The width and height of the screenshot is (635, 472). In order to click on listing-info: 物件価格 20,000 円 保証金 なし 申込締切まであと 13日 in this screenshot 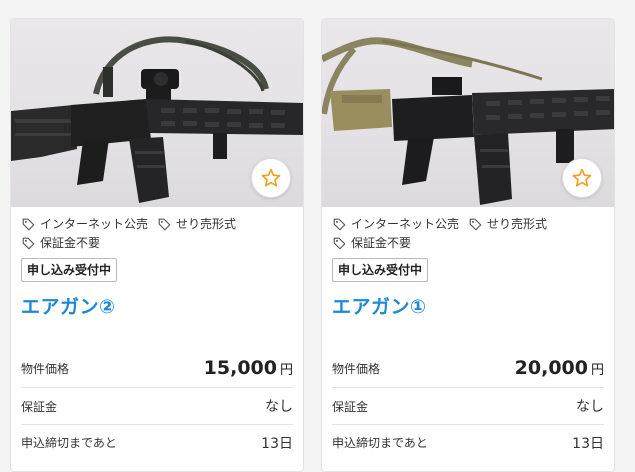, I will do `click(468, 404)`.